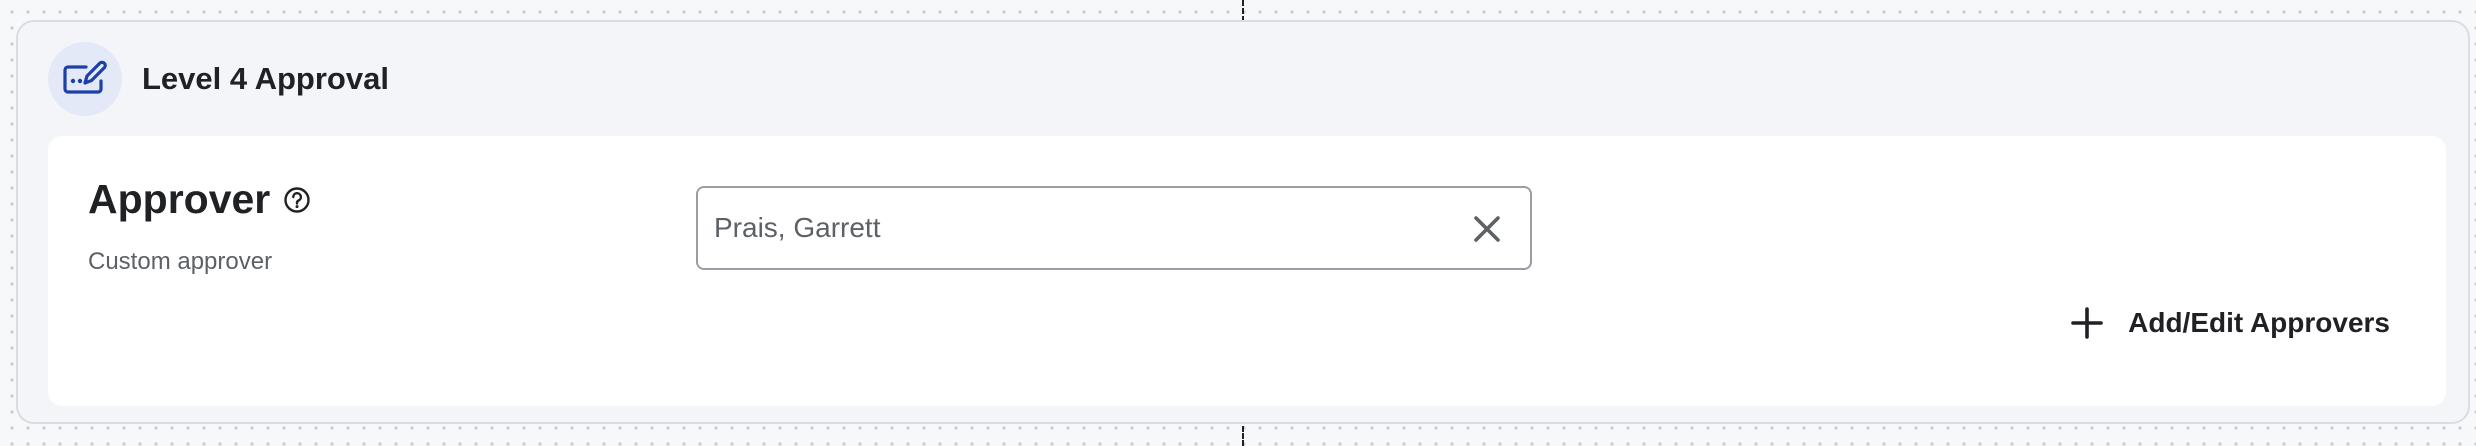 The width and height of the screenshot is (2476, 446). I want to click on approver-heading: Approver, so click(200, 199).